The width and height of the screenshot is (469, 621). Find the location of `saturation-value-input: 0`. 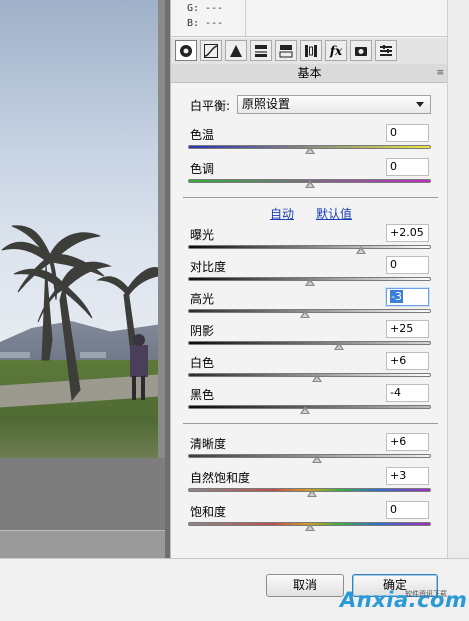

saturation-value-input: 0 is located at coordinates (407, 510).